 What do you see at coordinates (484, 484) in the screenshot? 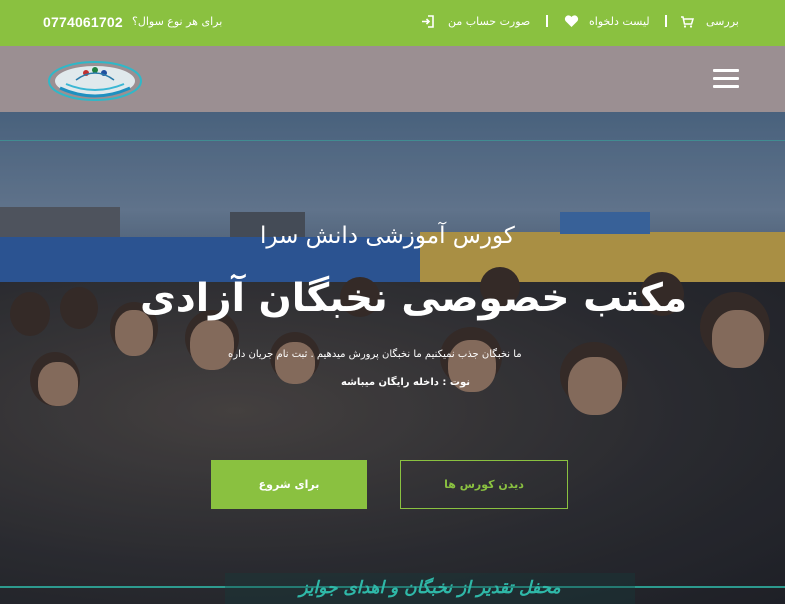
I see `view-courses-button: دیدن کورس ها` at bounding box center [484, 484].